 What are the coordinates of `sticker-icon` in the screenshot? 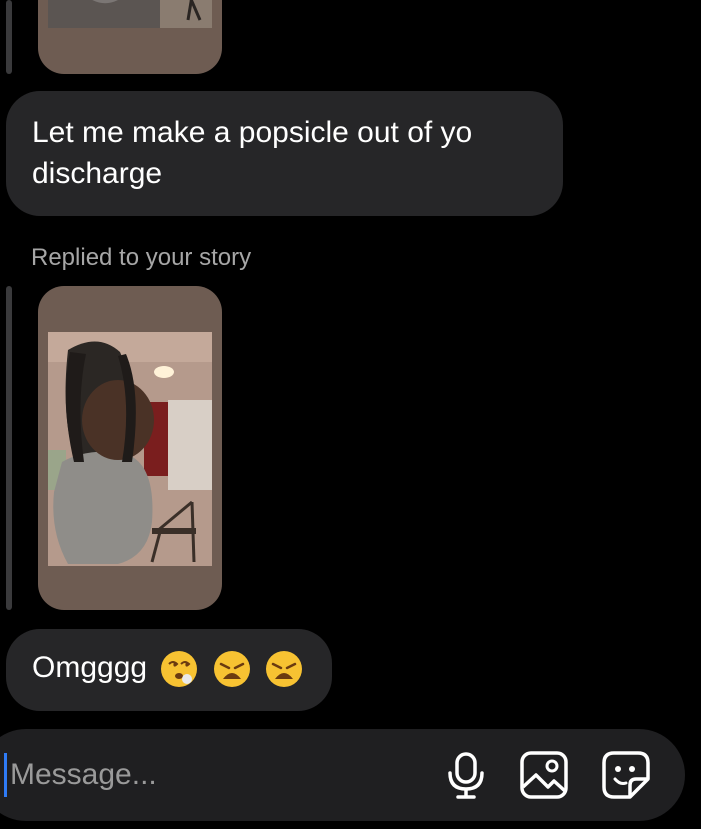 It's located at (626, 775).